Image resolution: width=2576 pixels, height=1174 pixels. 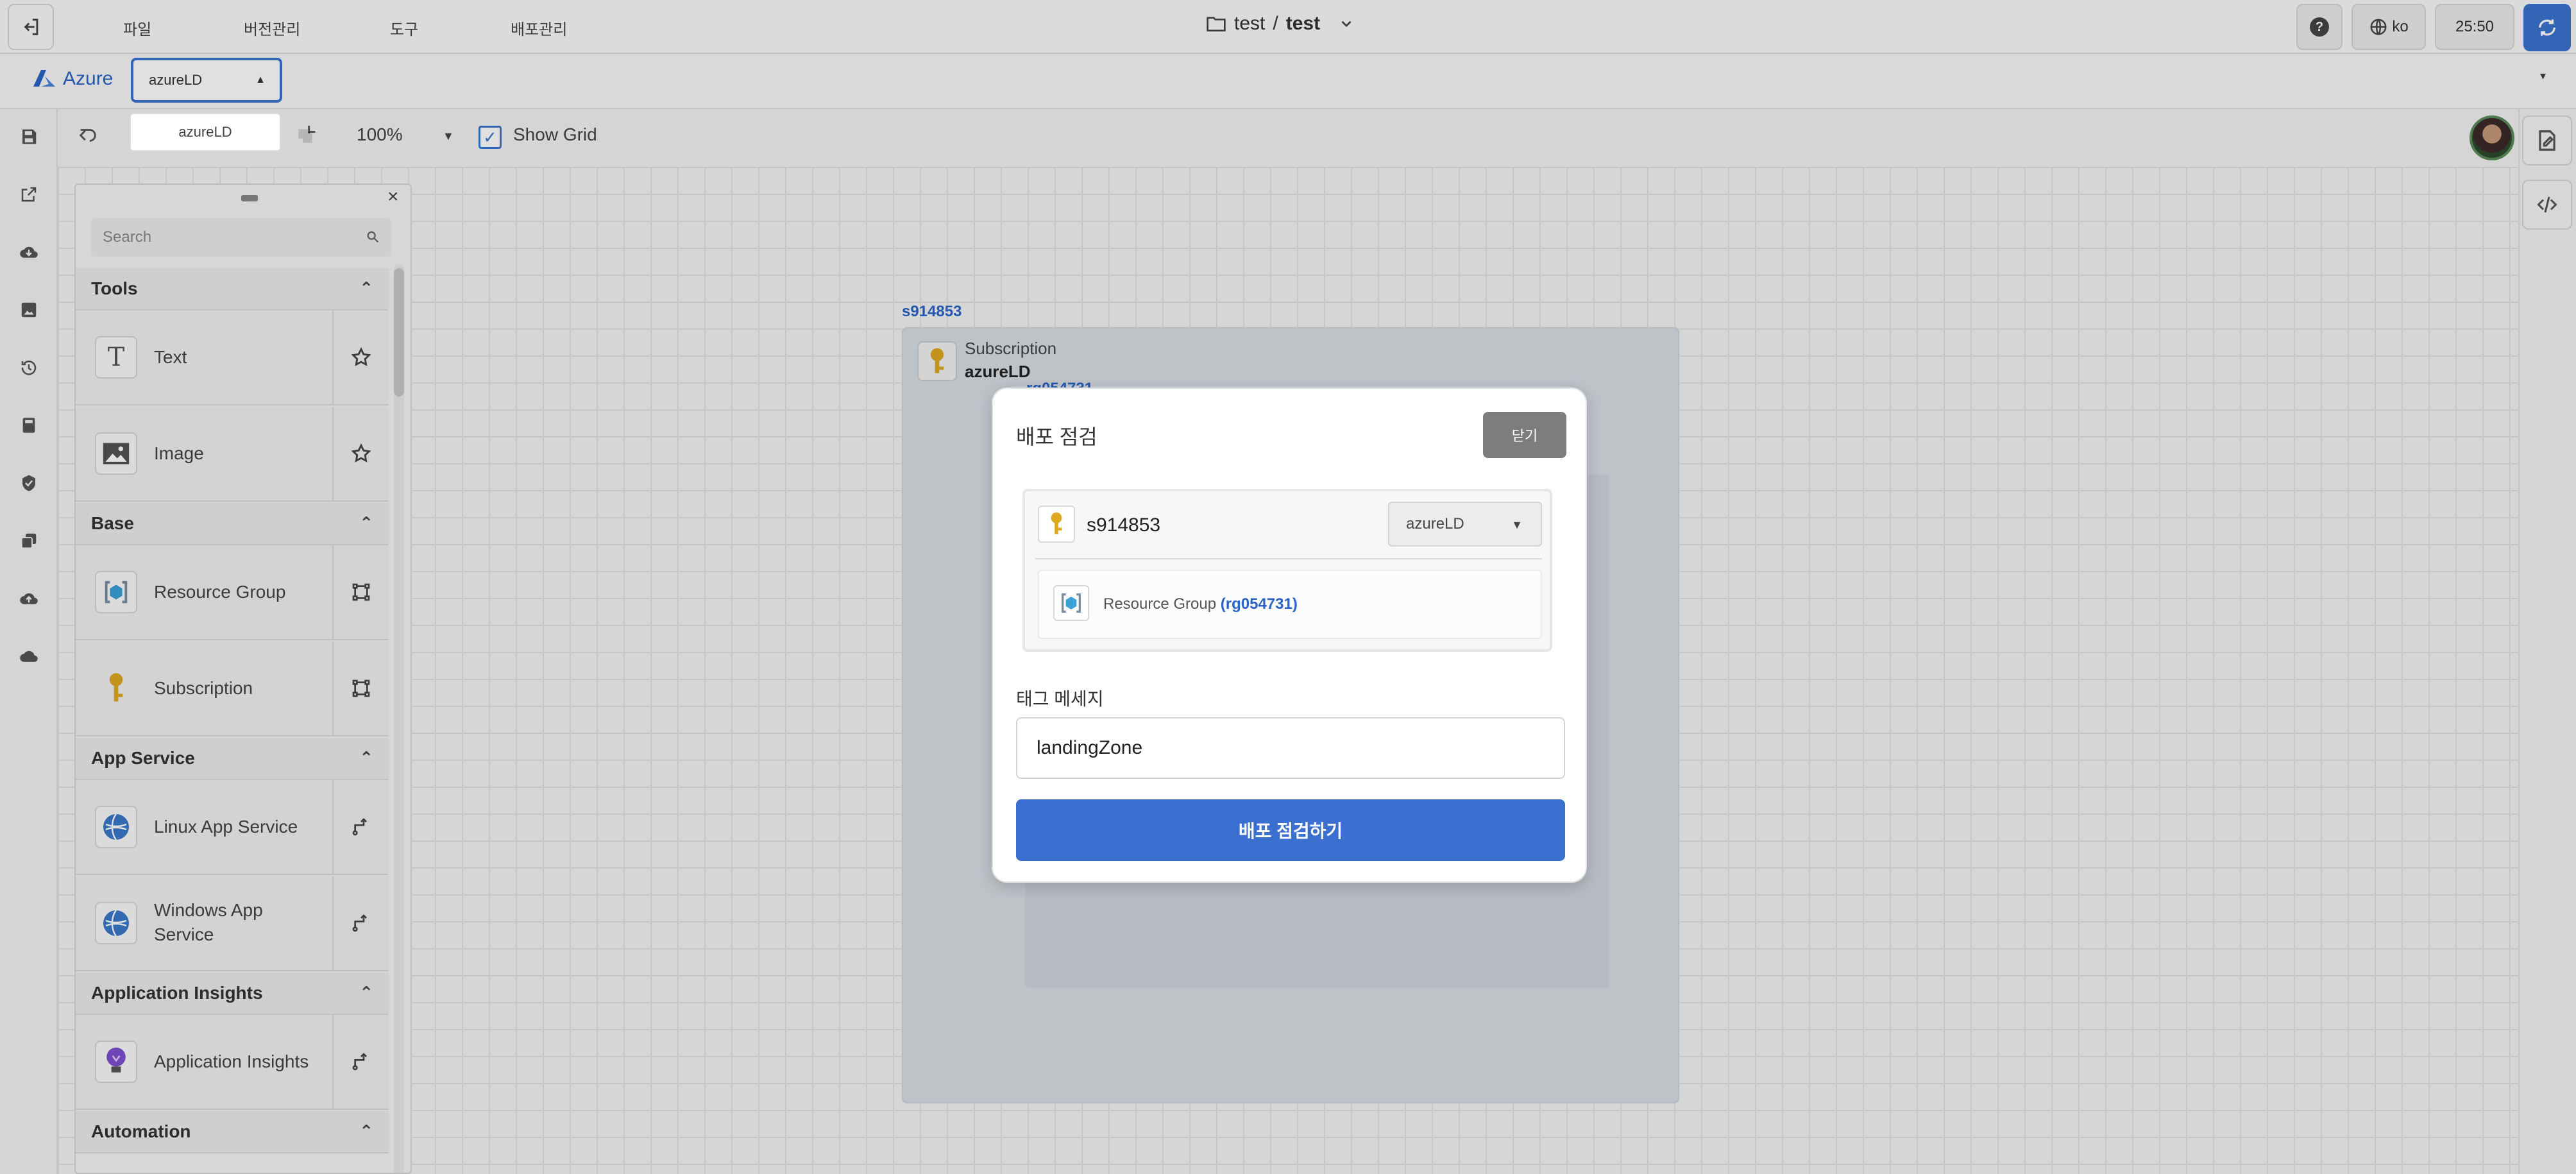 What do you see at coordinates (1290, 748) in the screenshot?
I see `tag-message-input: landingZone` at bounding box center [1290, 748].